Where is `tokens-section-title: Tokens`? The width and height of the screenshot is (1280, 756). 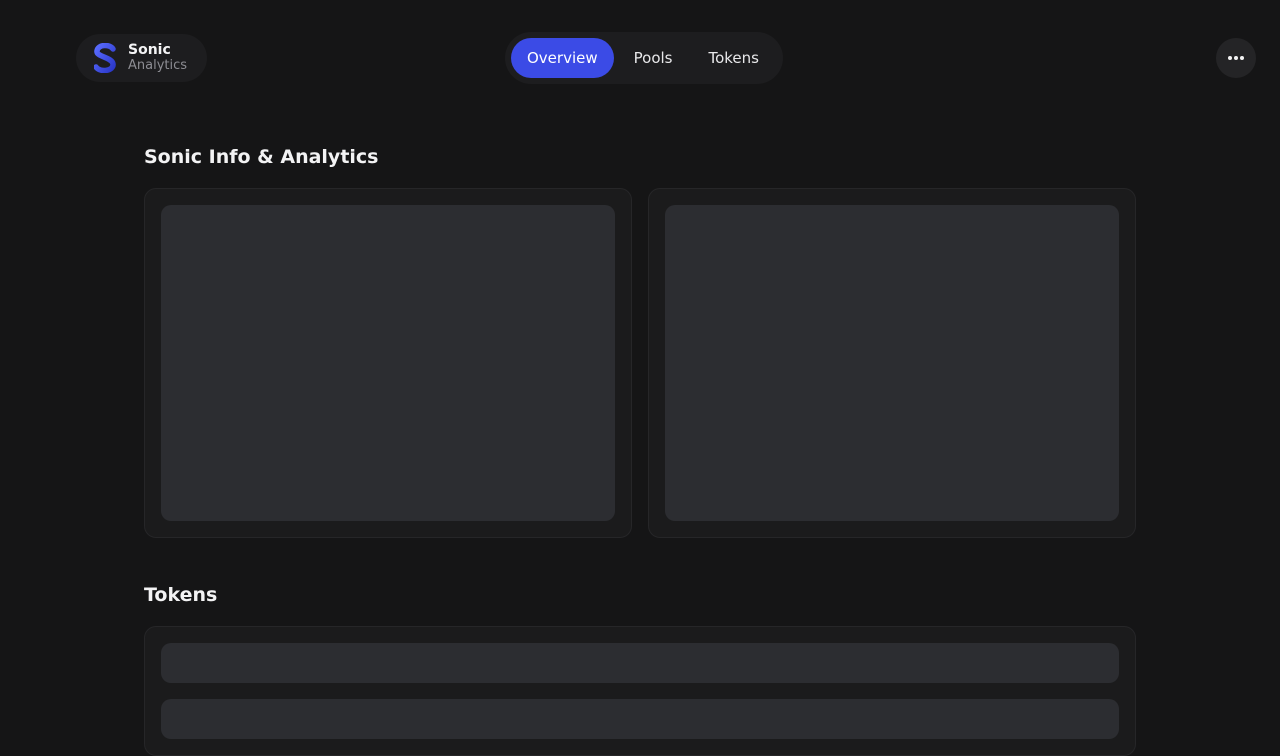 tokens-section-title: Tokens is located at coordinates (181, 595).